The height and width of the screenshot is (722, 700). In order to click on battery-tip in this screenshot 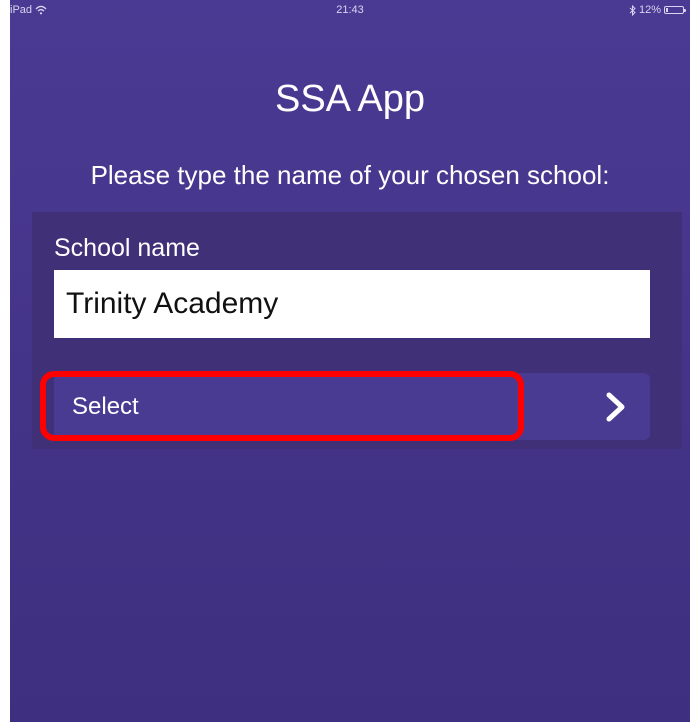, I will do `click(685, 10)`.